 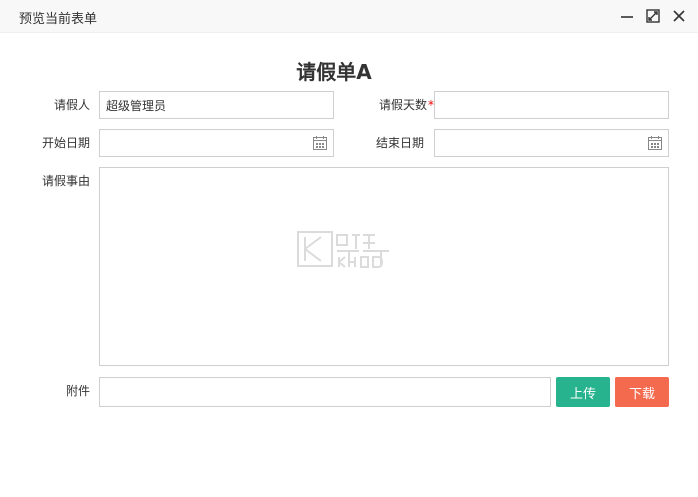 What do you see at coordinates (346, 249) in the screenshot?
I see `khod-watermark-logo` at bounding box center [346, 249].